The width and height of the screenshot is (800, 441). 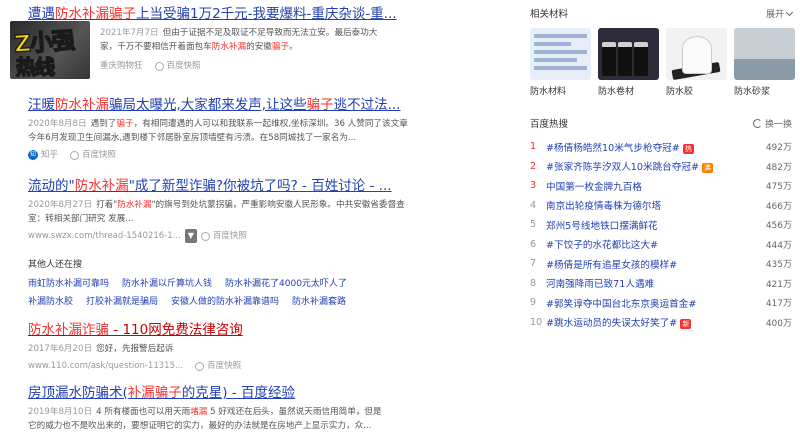 What do you see at coordinates (680, 92) in the screenshot?
I see `material-label: 防水胶` at bounding box center [680, 92].